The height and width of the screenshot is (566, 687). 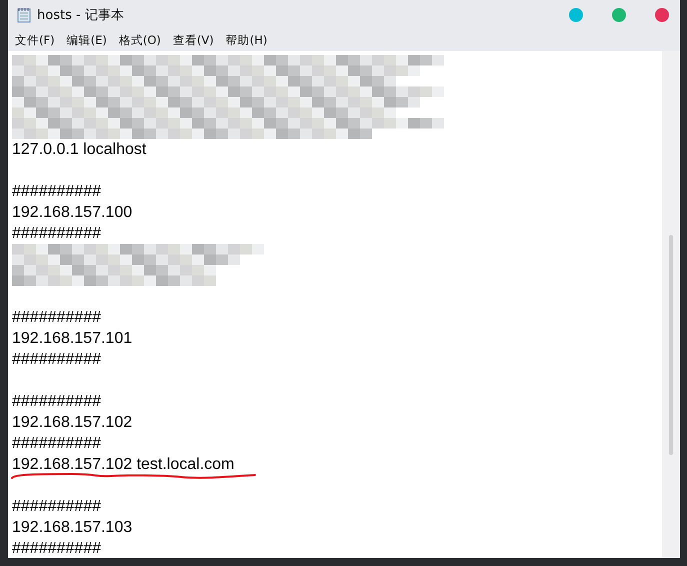 What do you see at coordinates (671, 345) in the screenshot?
I see `scrollbar-thumb` at bounding box center [671, 345].